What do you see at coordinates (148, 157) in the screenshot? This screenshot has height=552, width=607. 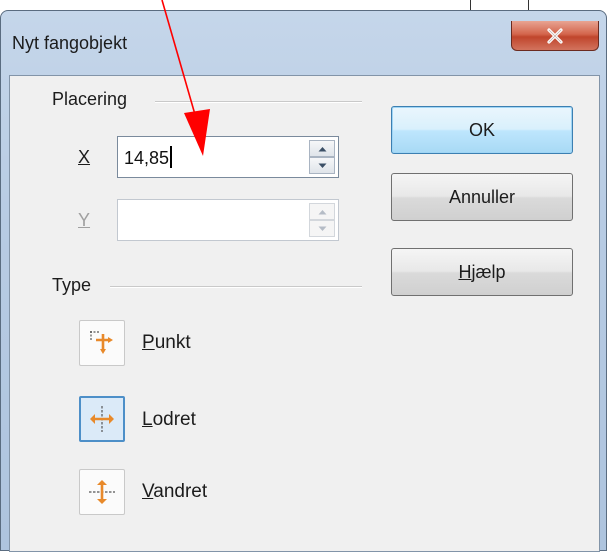 I see `x-input: 14,85` at bounding box center [148, 157].